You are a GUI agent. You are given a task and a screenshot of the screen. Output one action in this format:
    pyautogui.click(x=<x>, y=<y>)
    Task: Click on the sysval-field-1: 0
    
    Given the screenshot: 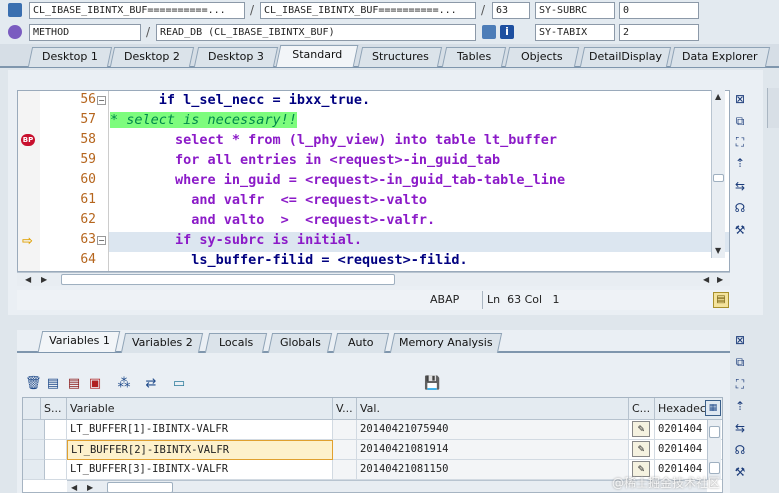 What is the action you would take?
    pyautogui.click(x=659, y=10)
    